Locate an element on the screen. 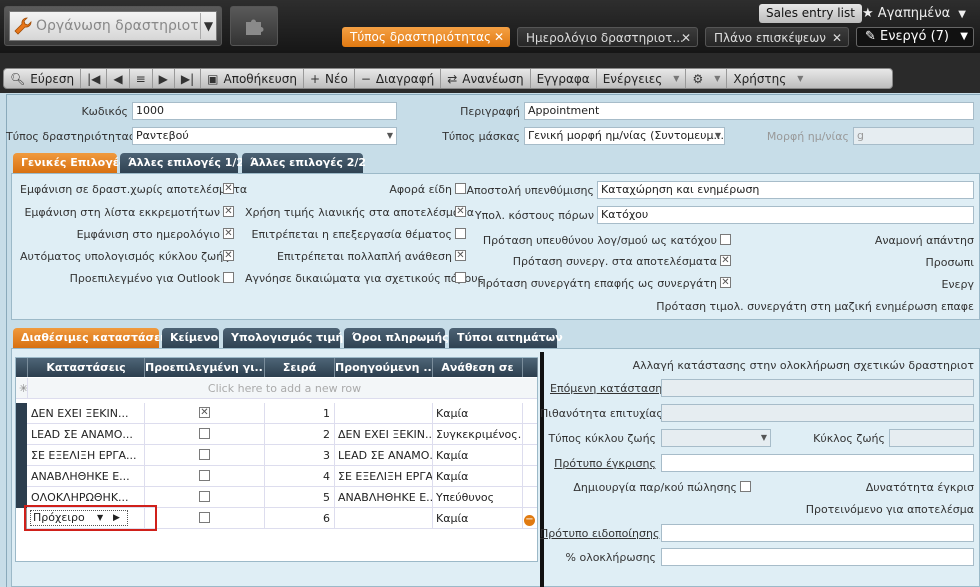 The height and width of the screenshot is (587, 980). app-selector: Οργάνωση δραστηριοτή ▼ is located at coordinates (113, 26).